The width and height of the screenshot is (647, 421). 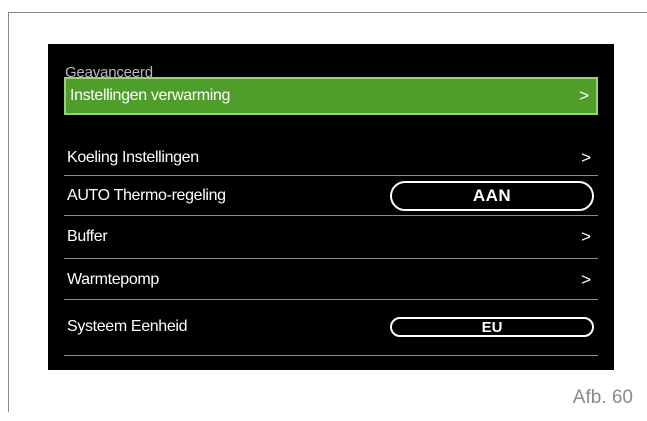 I want to click on figure-caption: Afb. 60, so click(x=602, y=397).